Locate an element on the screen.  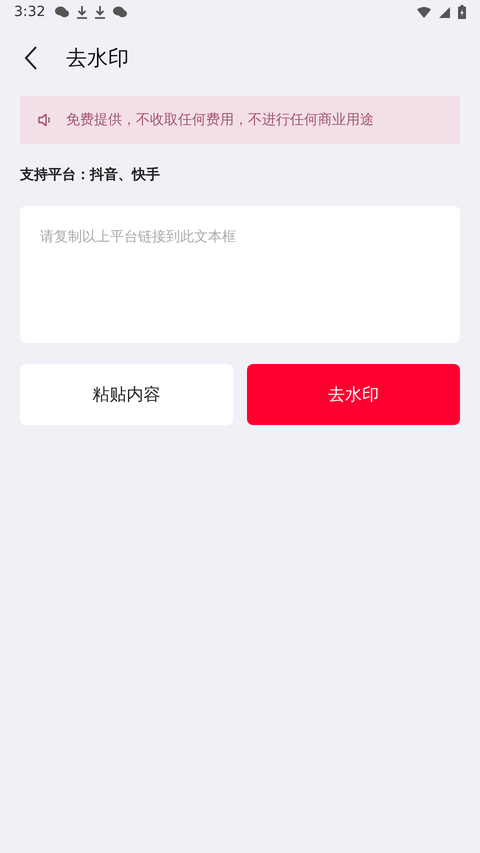
link-input-field: 请复制以上平台链接到此文本框 is located at coordinates (240, 274).